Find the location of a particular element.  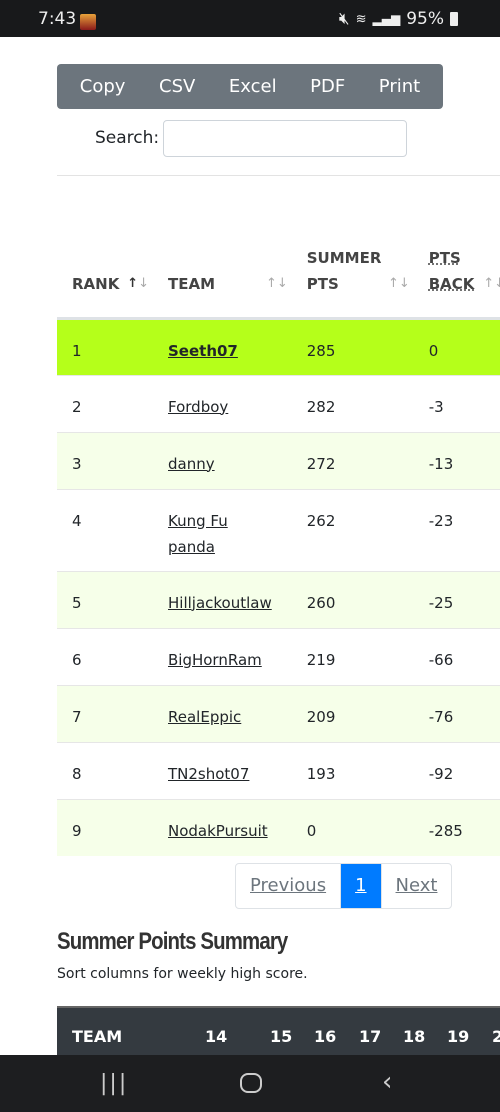

search-input is located at coordinates (285, 138).